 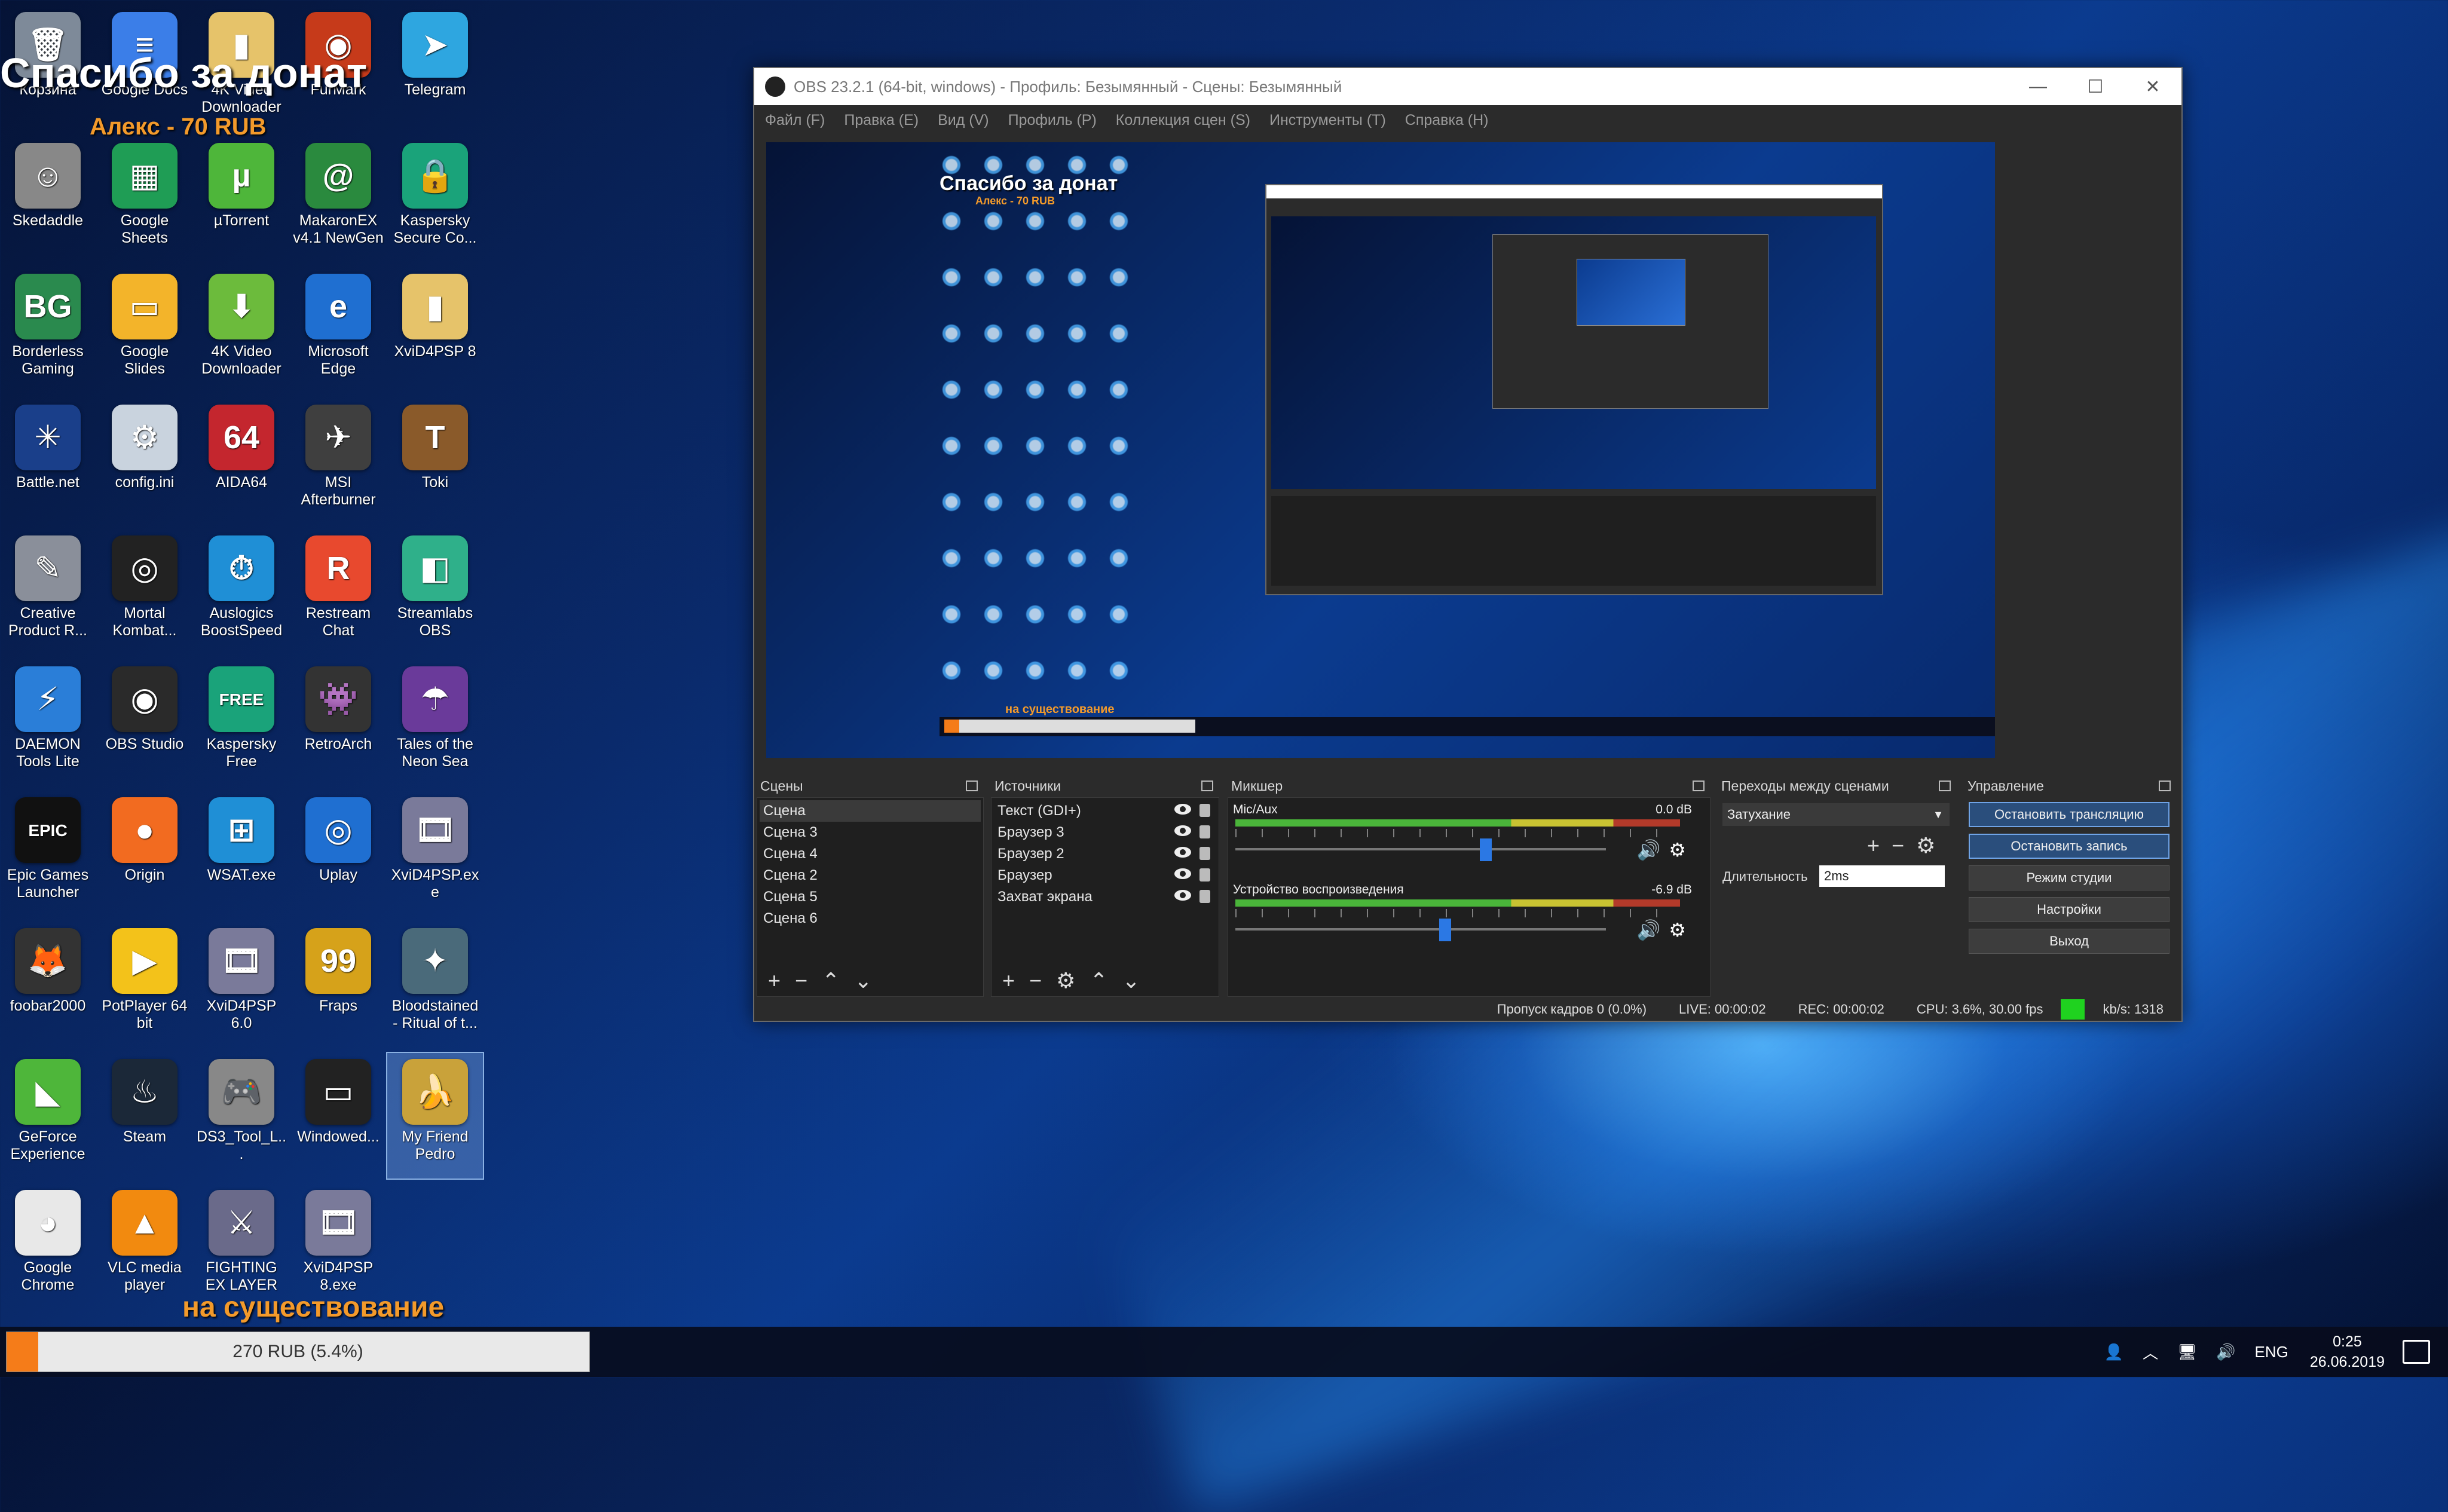 What do you see at coordinates (144, 330) in the screenshot?
I see `desktop-icon: ▭ Google Slides` at bounding box center [144, 330].